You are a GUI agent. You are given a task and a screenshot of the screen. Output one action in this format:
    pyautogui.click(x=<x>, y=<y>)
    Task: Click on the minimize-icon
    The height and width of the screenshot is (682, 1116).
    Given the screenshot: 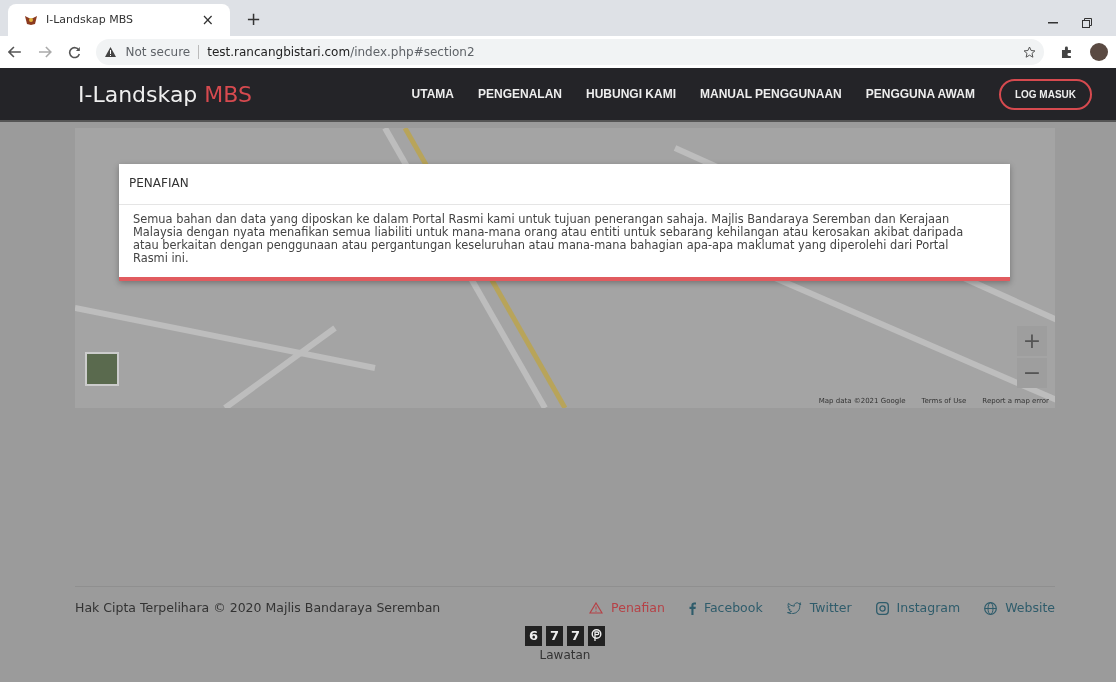 What is the action you would take?
    pyautogui.click(x=1053, y=23)
    